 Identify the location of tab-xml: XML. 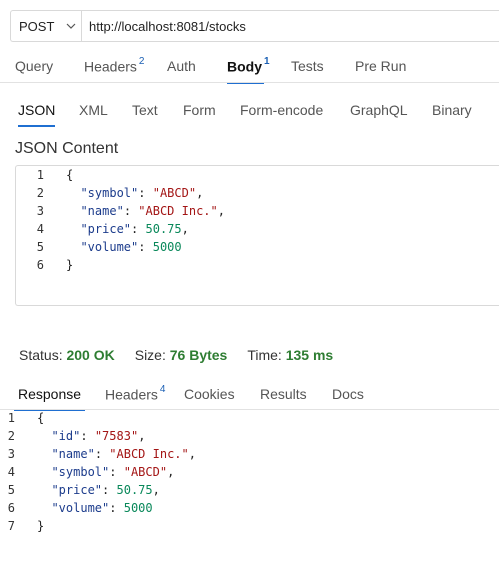
(93, 110).